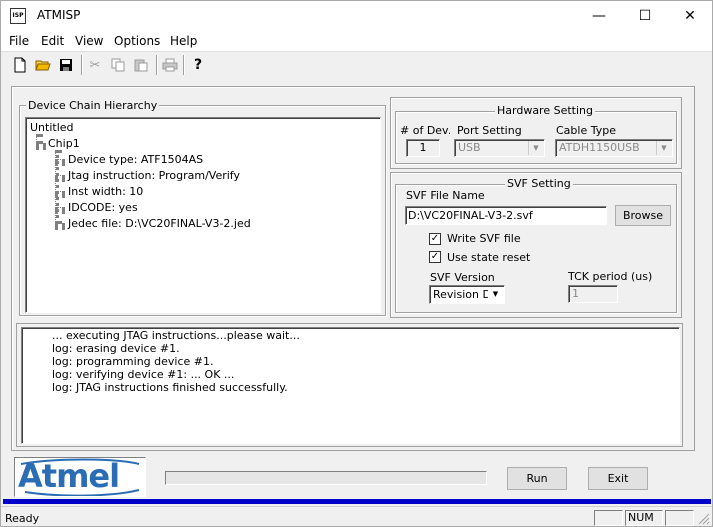 This screenshot has height=527, width=713. What do you see at coordinates (704, 519) in the screenshot?
I see `resize-grip-icon` at bounding box center [704, 519].